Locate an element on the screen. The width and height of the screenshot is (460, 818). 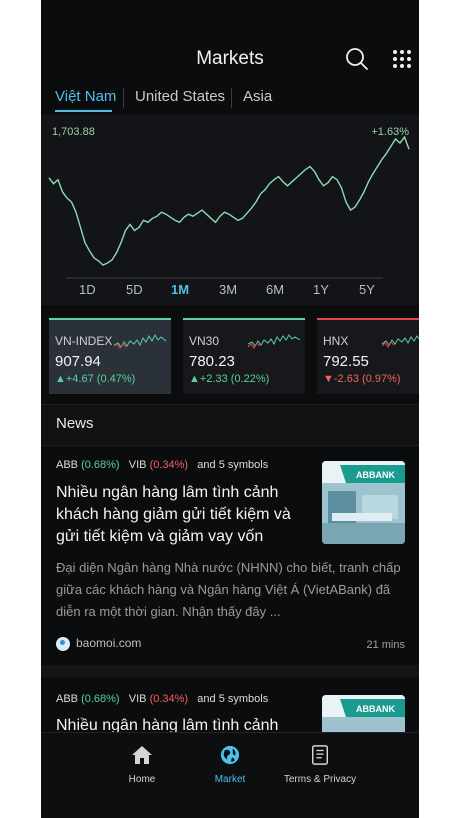
article-divider is located at coordinates (230, 671).